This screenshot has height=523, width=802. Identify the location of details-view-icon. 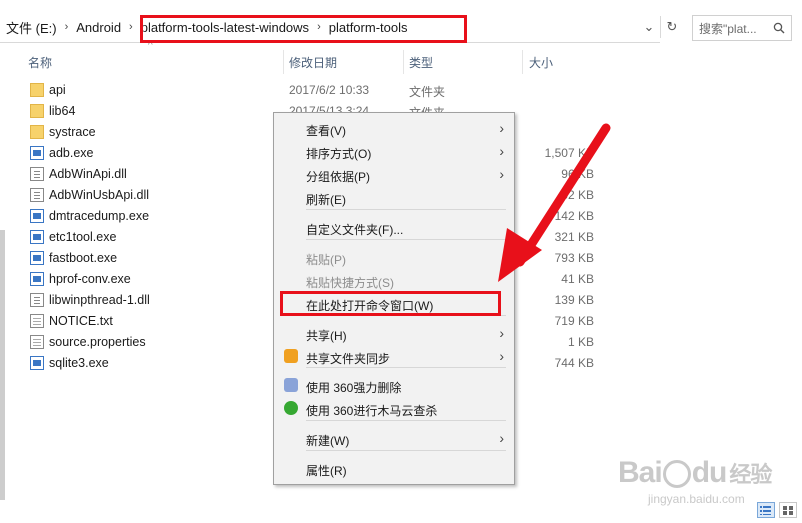
(765, 510).